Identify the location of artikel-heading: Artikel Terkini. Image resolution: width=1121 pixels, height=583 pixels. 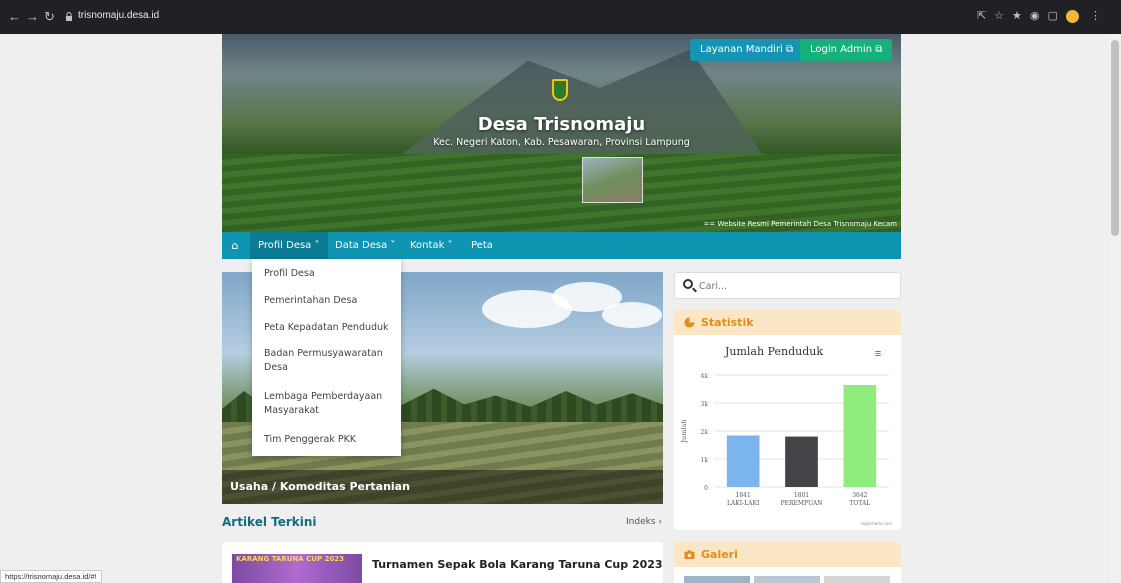
(269, 522).